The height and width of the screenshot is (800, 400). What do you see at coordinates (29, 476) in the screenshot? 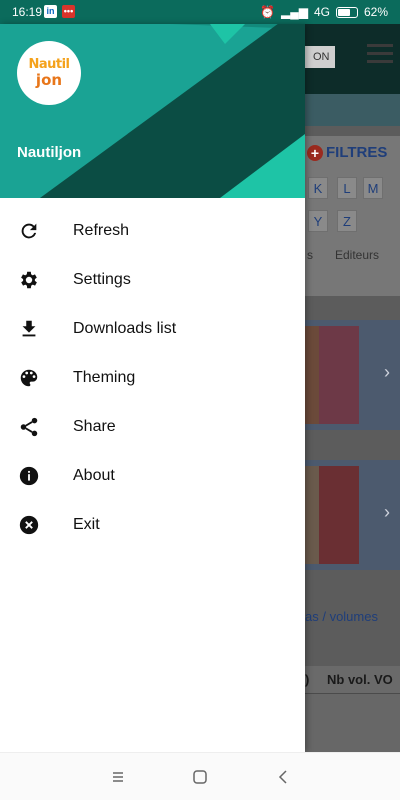
I see `info-icon` at bounding box center [29, 476].